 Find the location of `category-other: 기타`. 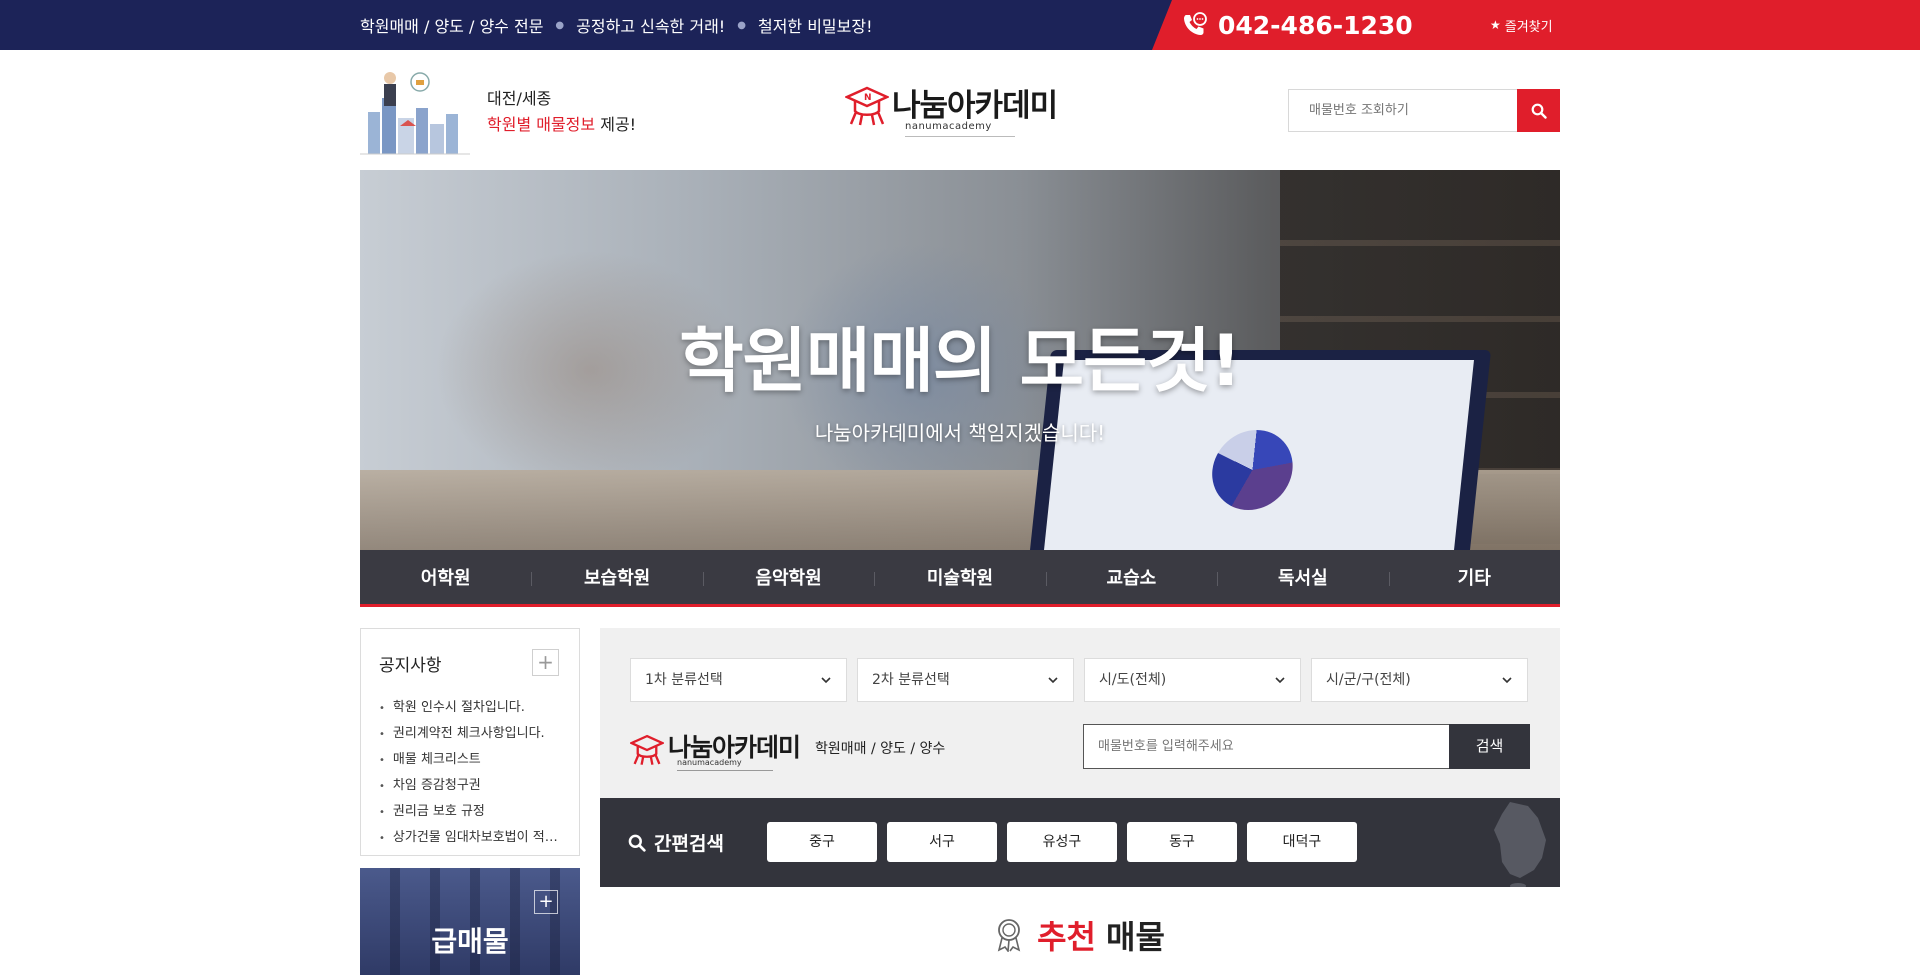

category-other: 기타 is located at coordinates (1474, 577).